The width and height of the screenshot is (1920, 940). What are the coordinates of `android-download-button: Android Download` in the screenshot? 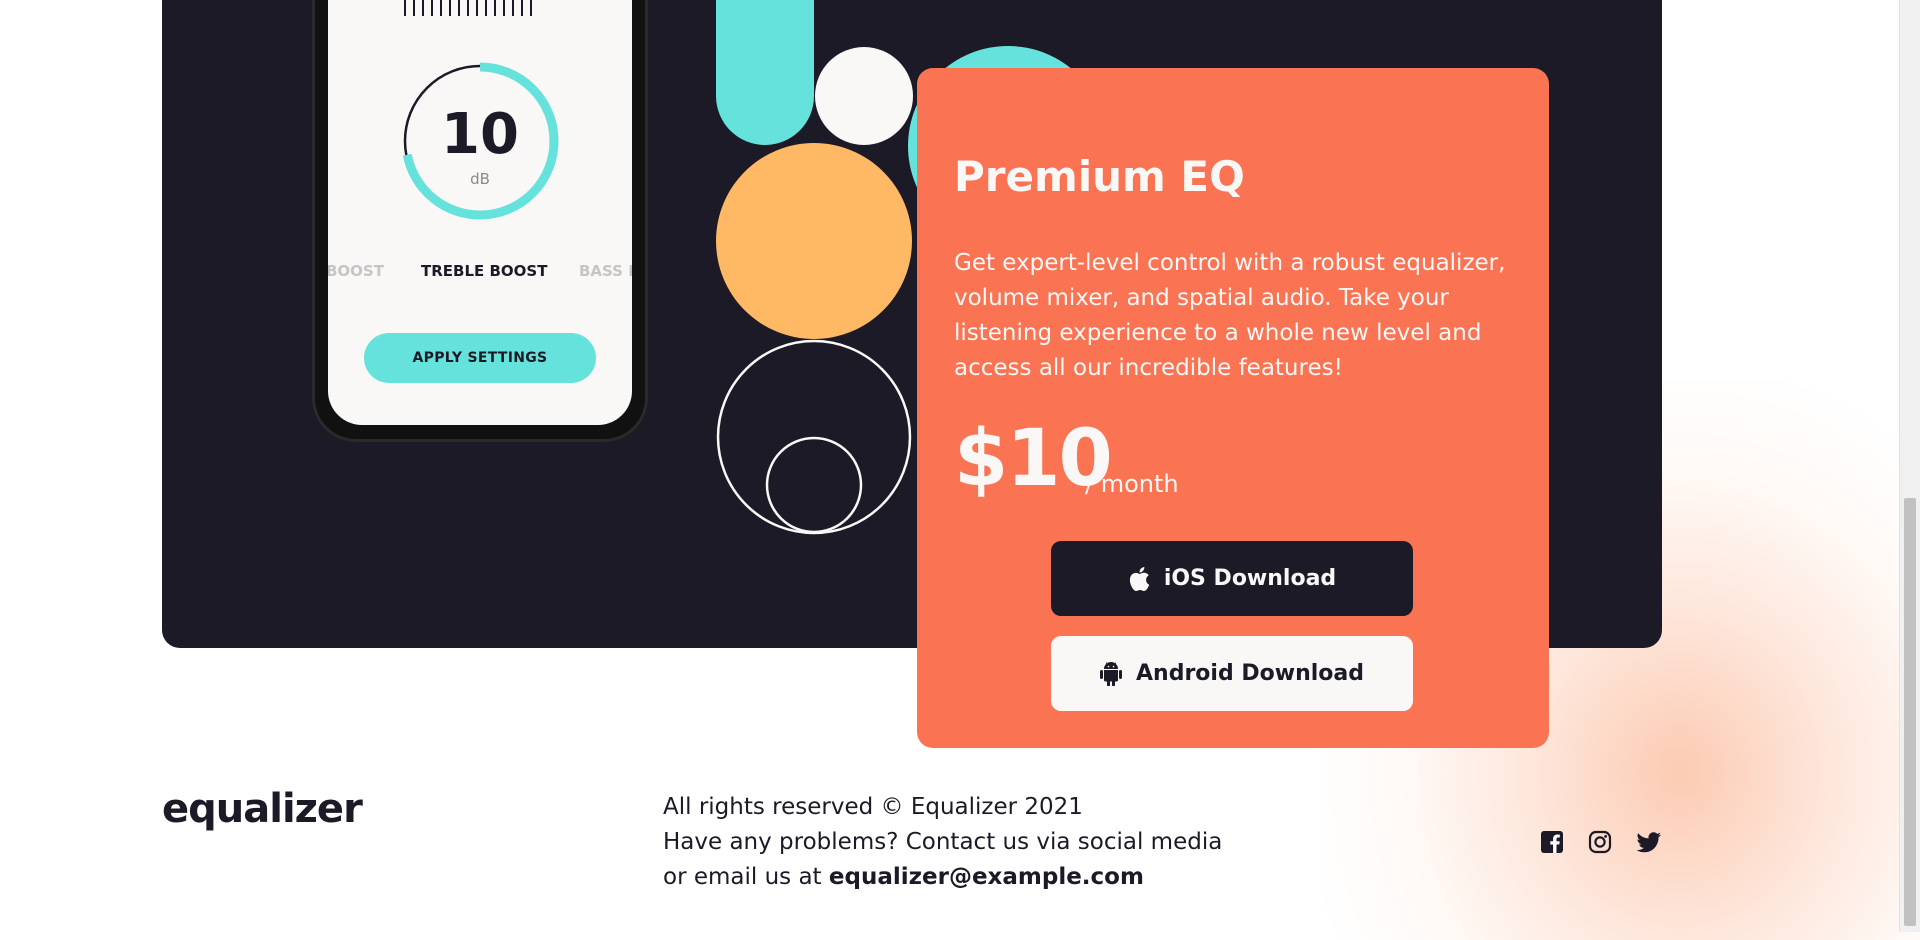 It's located at (1232, 673).